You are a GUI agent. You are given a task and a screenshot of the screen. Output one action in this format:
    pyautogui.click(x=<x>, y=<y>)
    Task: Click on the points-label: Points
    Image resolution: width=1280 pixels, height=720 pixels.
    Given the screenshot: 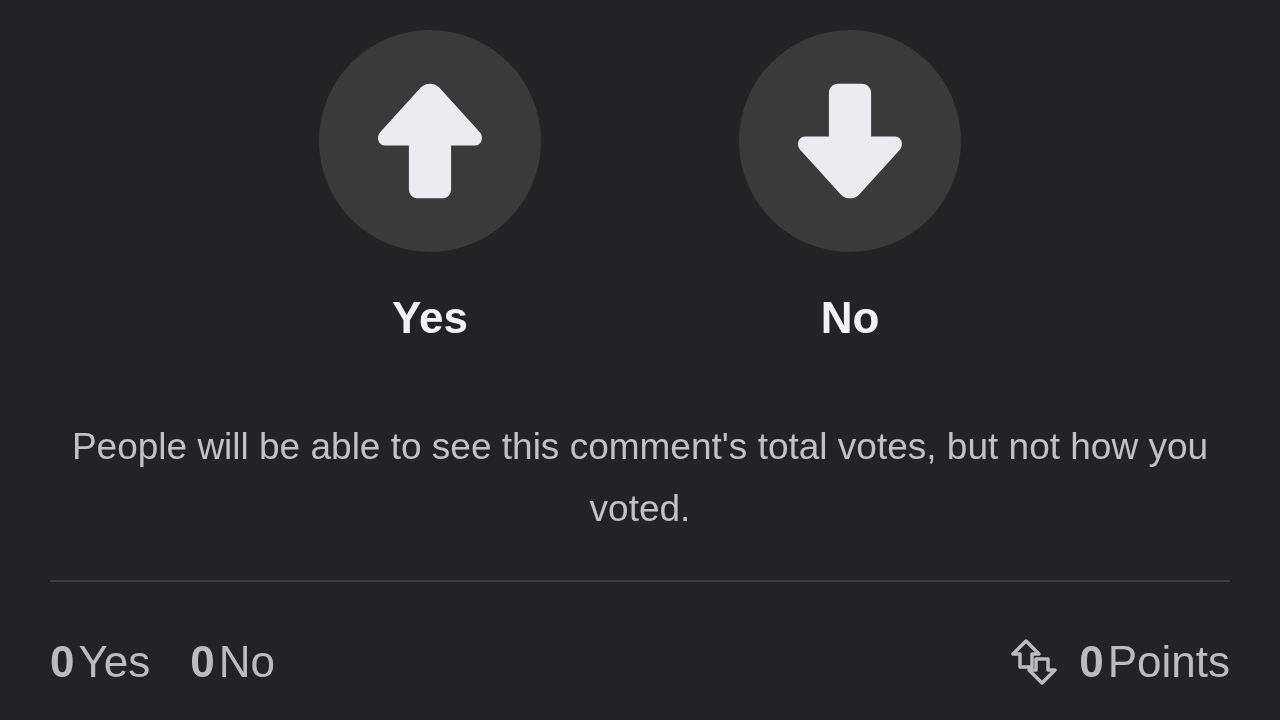 What is the action you would take?
    pyautogui.click(x=1168, y=662)
    